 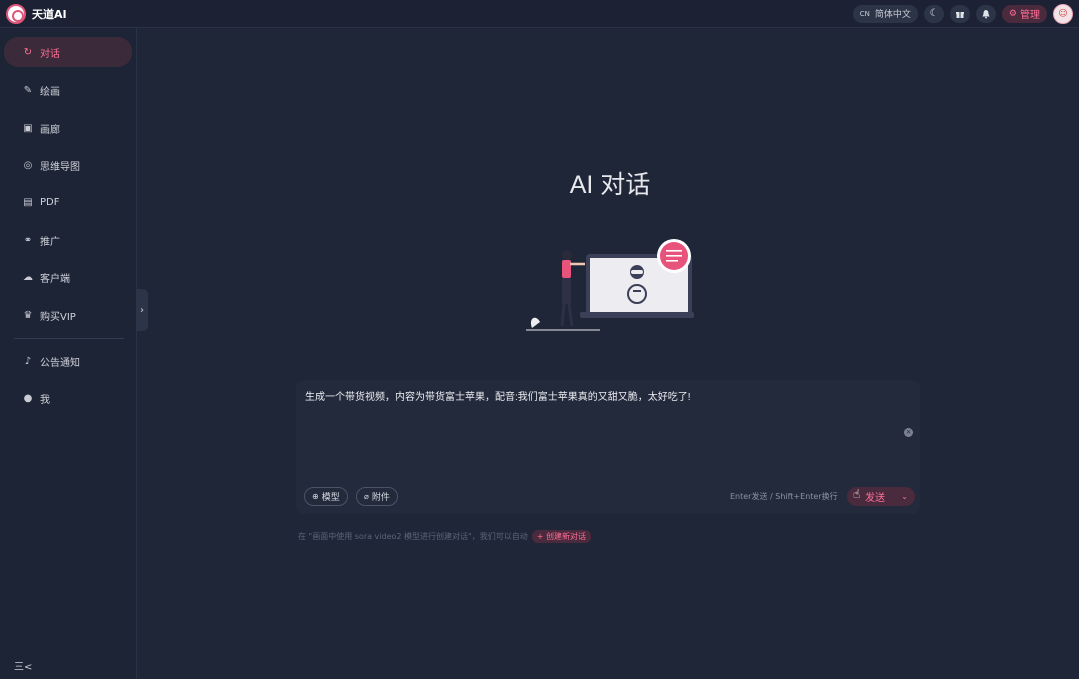 I want to click on language-code: CN, so click(x=864, y=13).